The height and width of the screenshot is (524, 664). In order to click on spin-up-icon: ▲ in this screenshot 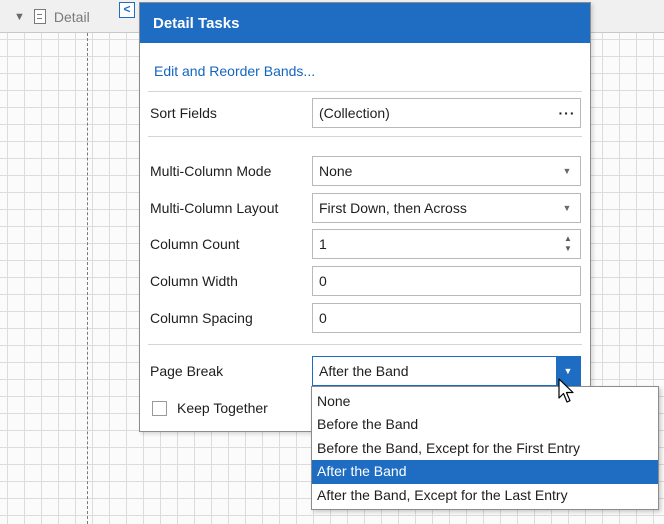, I will do `click(568, 239)`.